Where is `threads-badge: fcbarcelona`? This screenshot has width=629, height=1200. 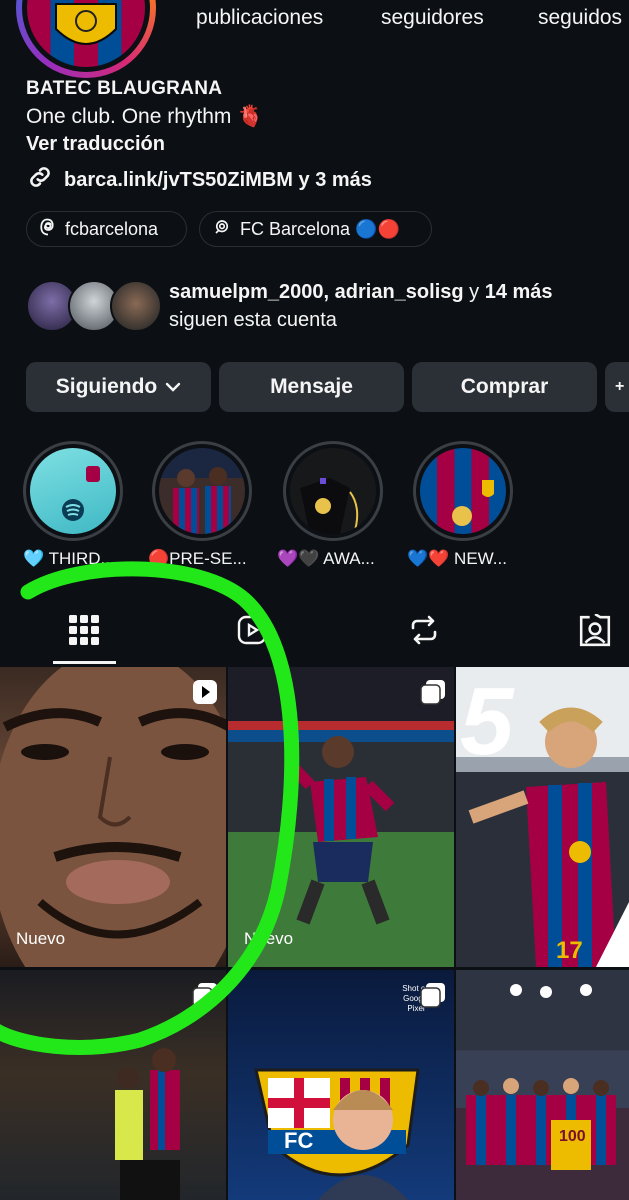
threads-badge: fcbarcelona is located at coordinates (106, 229).